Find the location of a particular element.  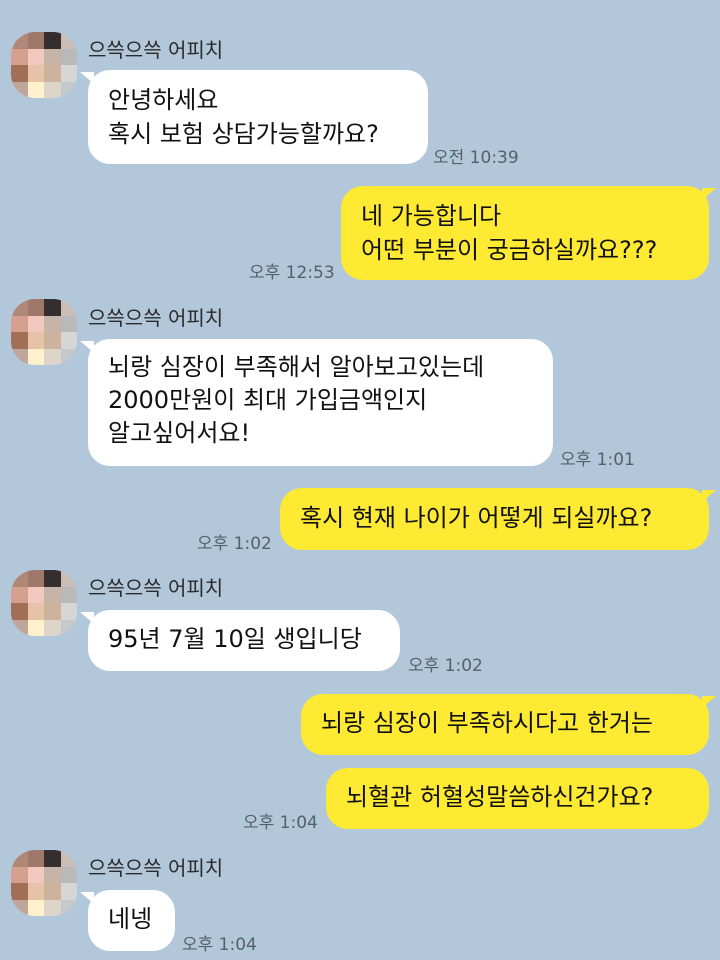

incoming-message-bubble: 95년 7월 10일 생입니당 is located at coordinates (244, 640).